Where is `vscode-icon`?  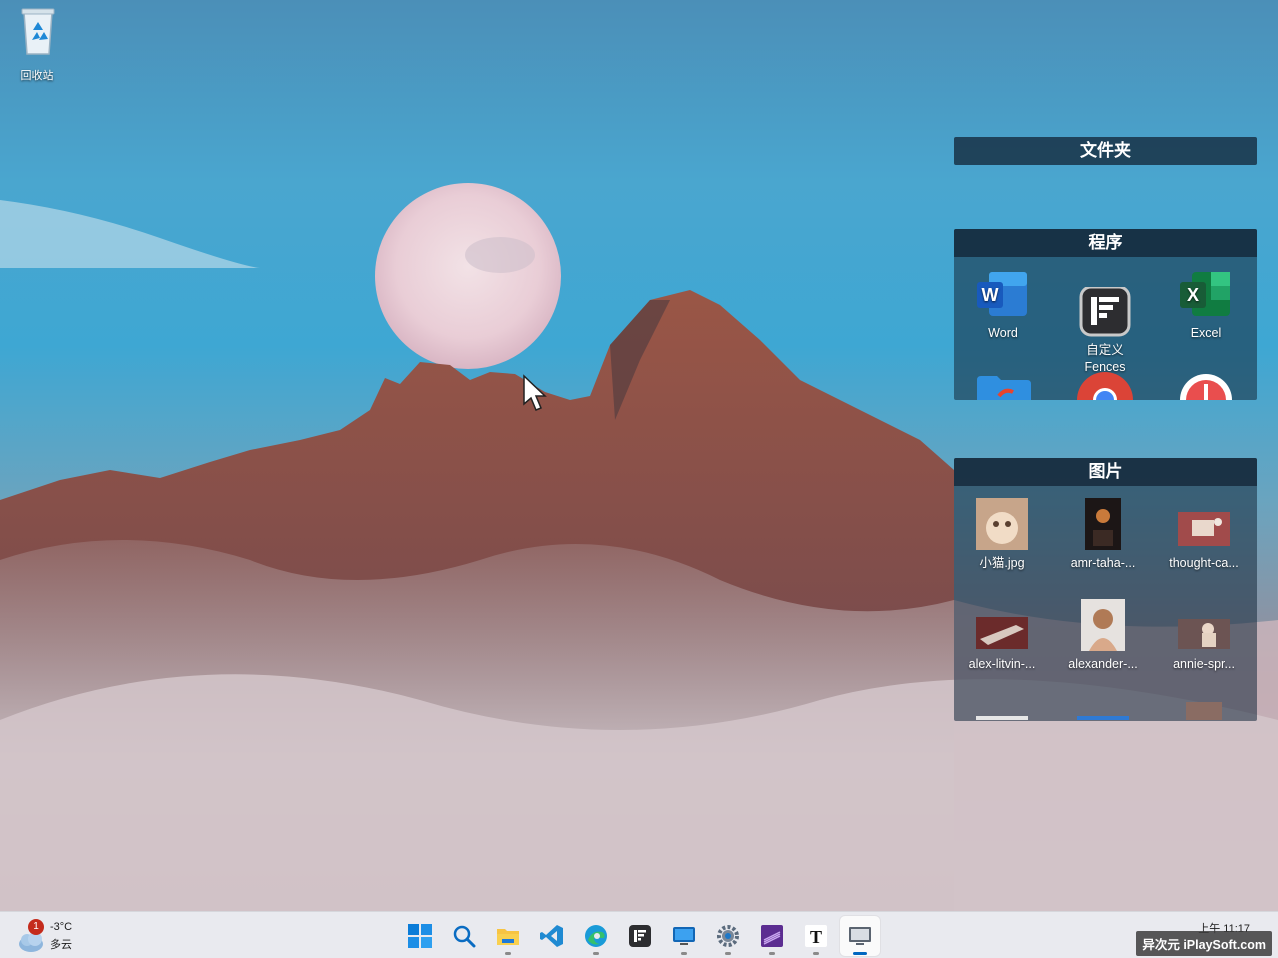
vscode-icon is located at coordinates (551, 936).